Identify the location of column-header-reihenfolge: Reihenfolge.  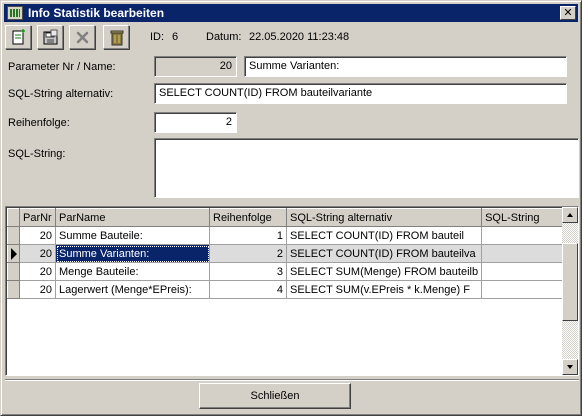
(248, 217).